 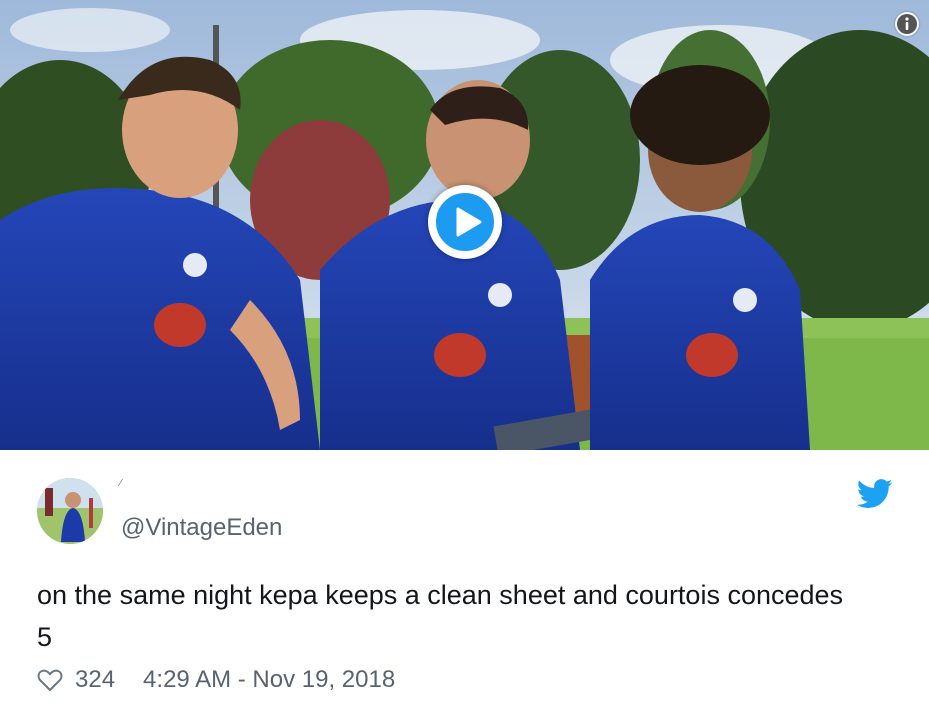 I want to click on play-button, so click(x=465, y=222).